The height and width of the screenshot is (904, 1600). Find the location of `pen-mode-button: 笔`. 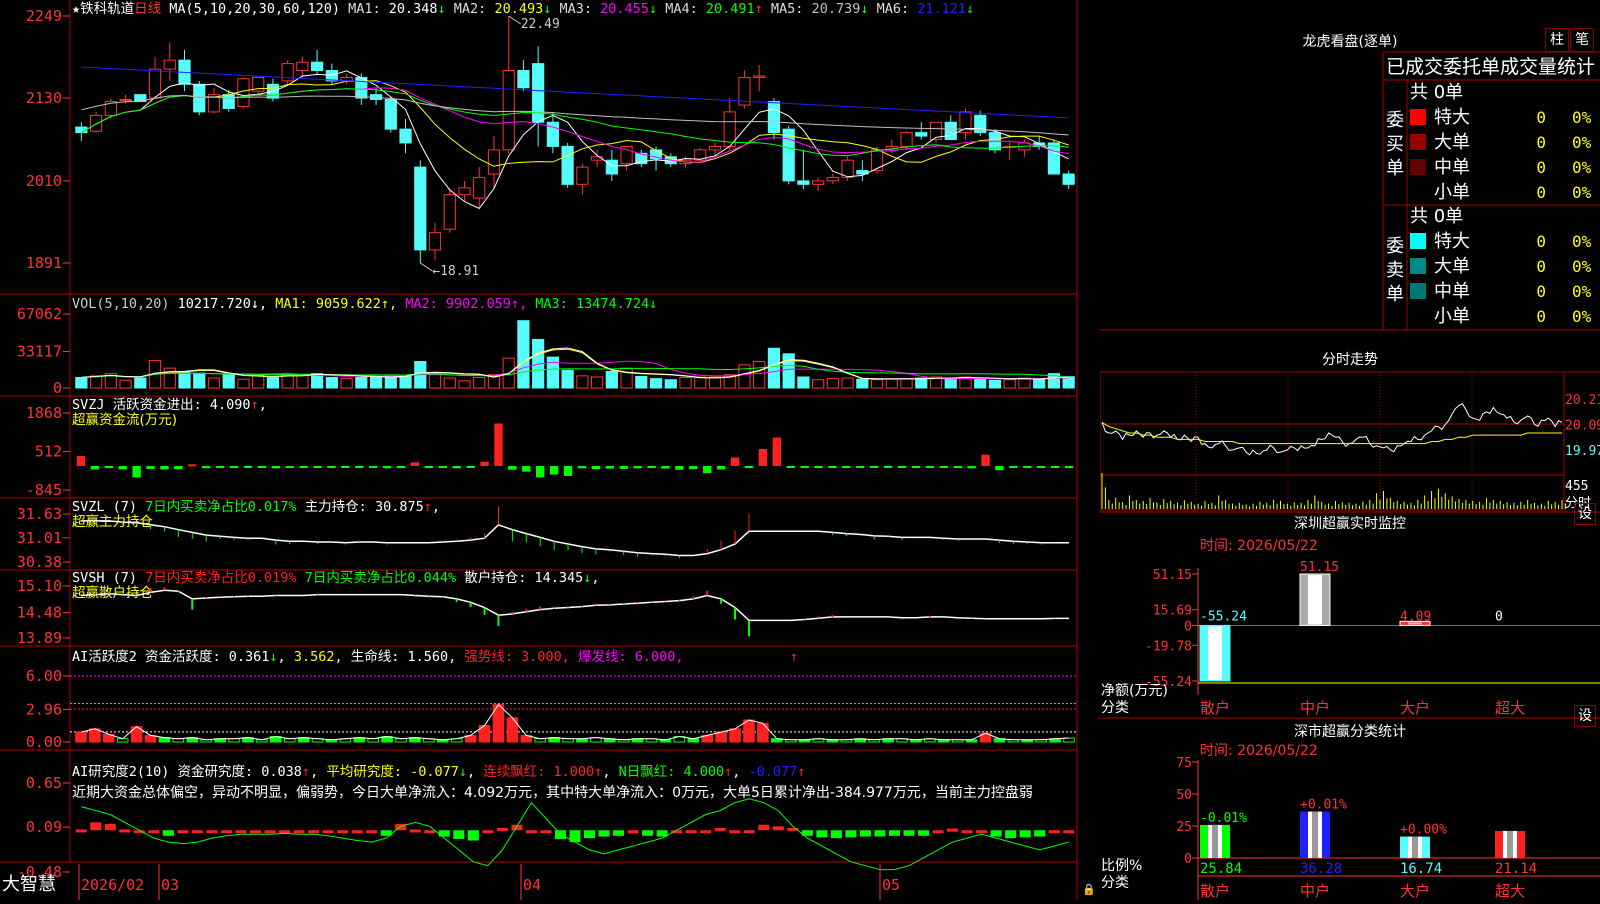

pen-mode-button: 笔 is located at coordinates (1582, 40).